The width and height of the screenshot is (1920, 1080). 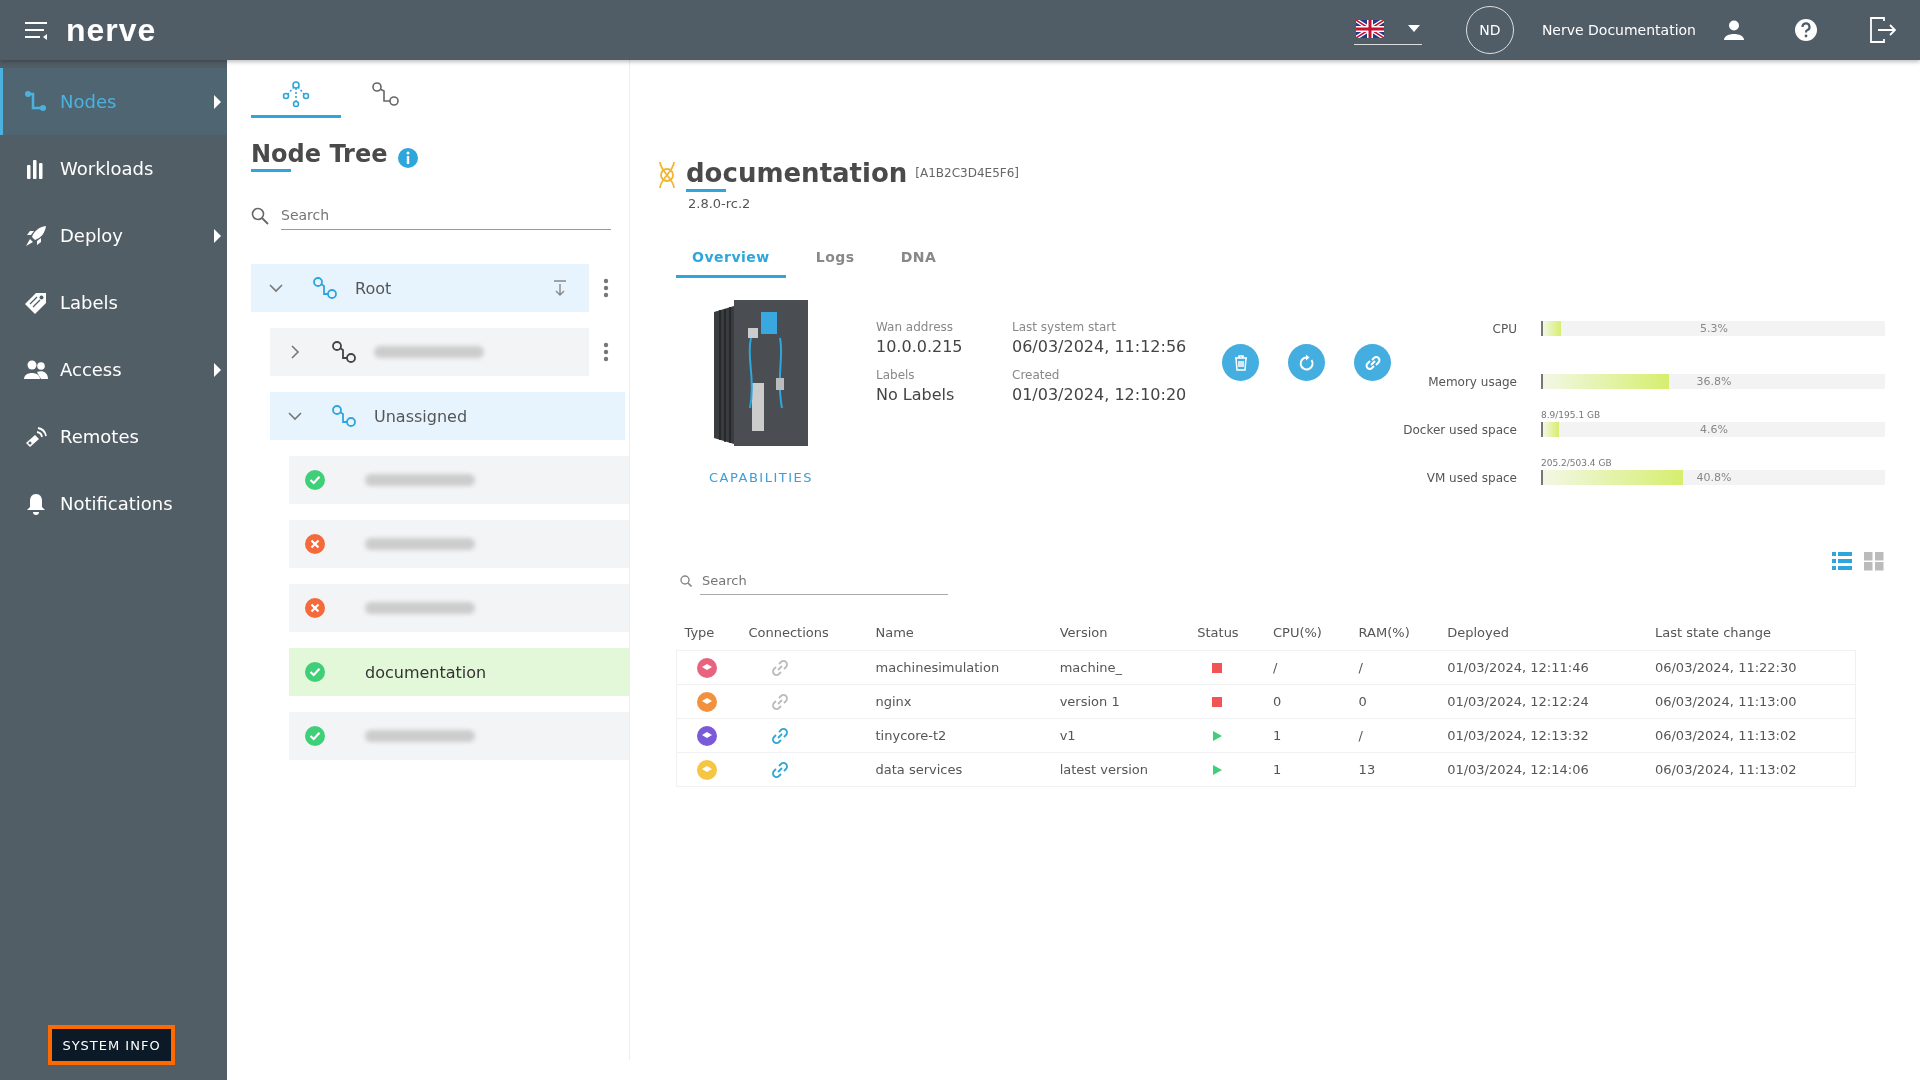 What do you see at coordinates (36, 30) in the screenshot?
I see `menu-icon` at bounding box center [36, 30].